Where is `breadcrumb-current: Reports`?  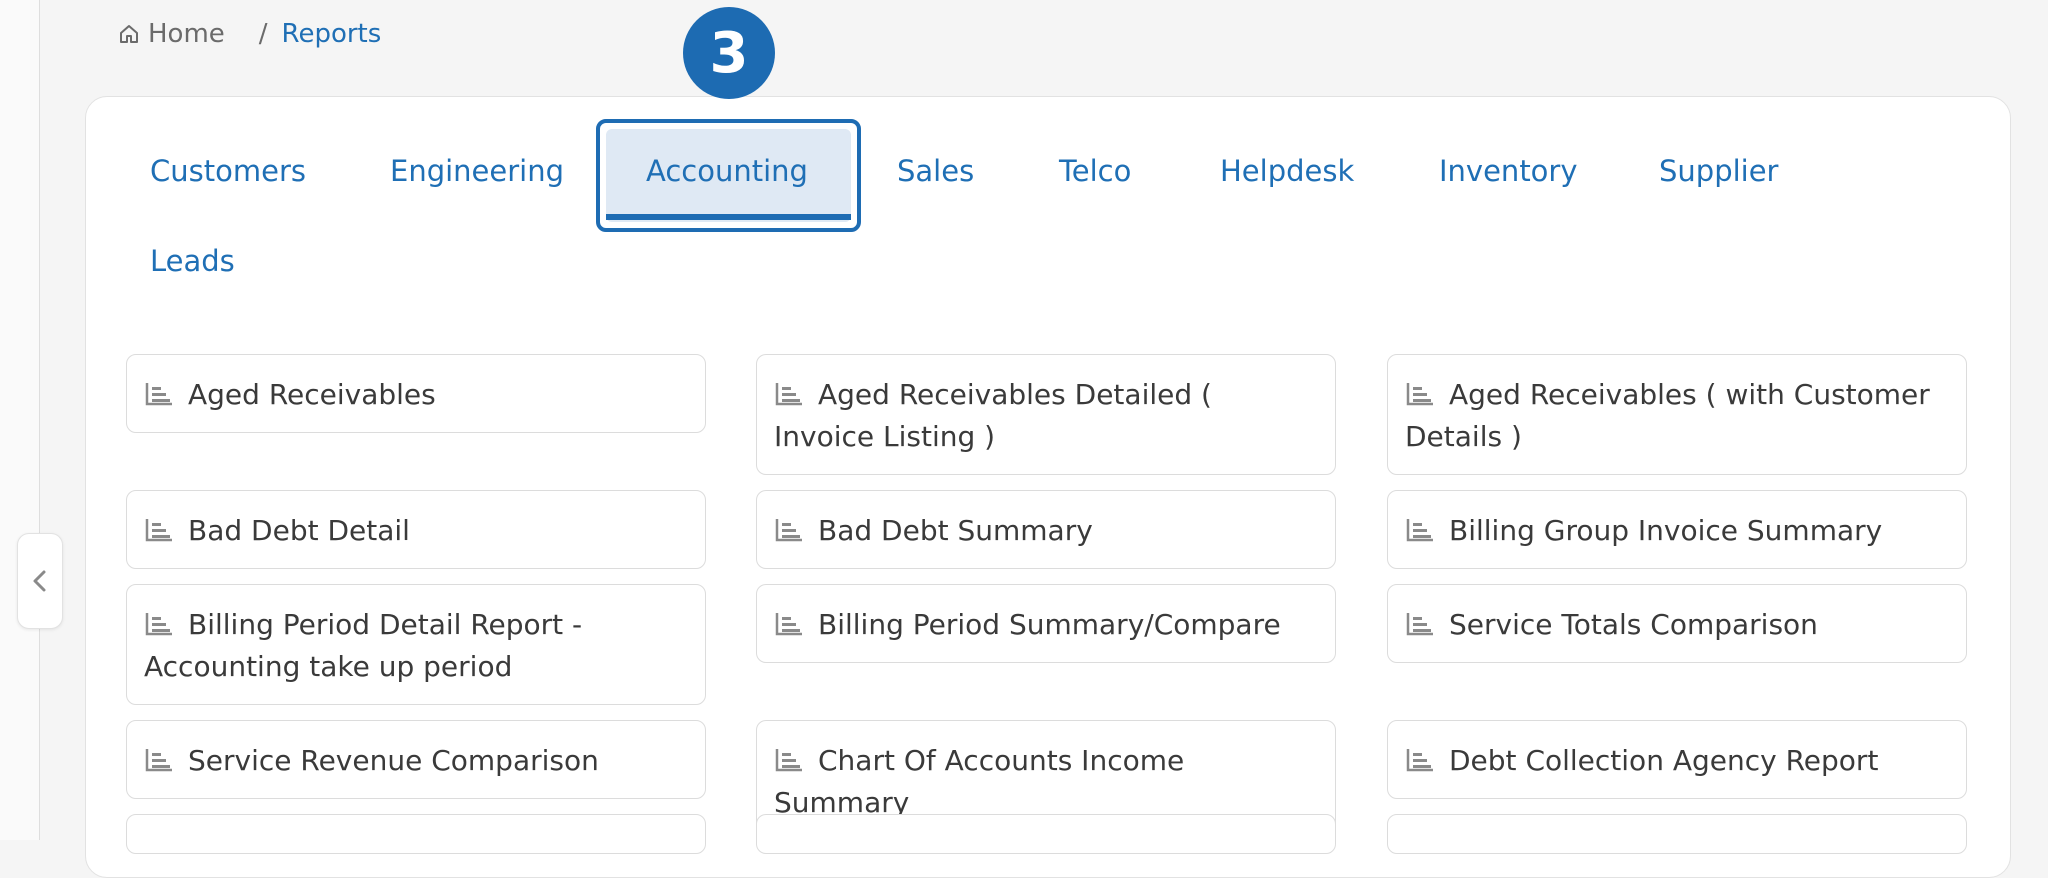 breadcrumb-current: Reports is located at coordinates (332, 34).